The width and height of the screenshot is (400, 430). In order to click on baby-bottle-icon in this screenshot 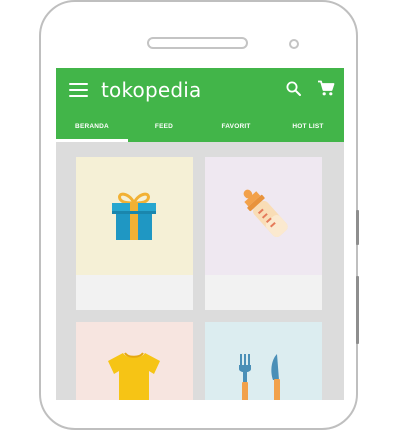, I will do `click(265, 213)`.